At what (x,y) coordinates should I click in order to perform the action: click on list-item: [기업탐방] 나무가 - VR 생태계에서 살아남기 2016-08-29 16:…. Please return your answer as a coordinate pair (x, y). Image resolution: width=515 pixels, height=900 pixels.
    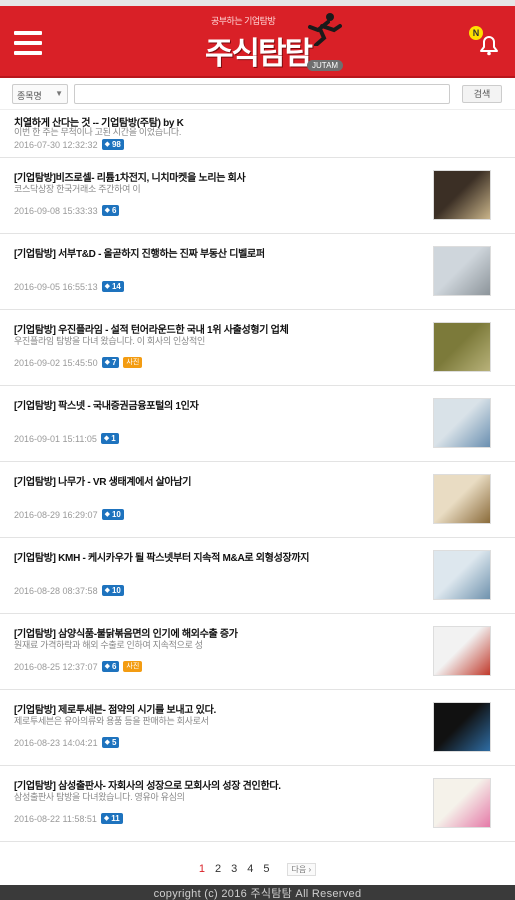
    Looking at the image, I should click on (257, 500).